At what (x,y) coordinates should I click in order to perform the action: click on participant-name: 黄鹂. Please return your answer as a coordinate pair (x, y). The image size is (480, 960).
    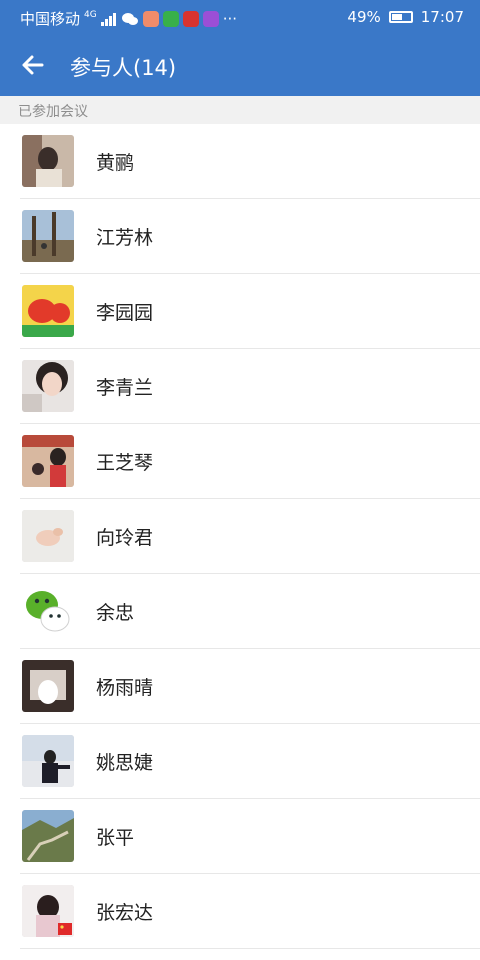
    Looking at the image, I should click on (115, 163).